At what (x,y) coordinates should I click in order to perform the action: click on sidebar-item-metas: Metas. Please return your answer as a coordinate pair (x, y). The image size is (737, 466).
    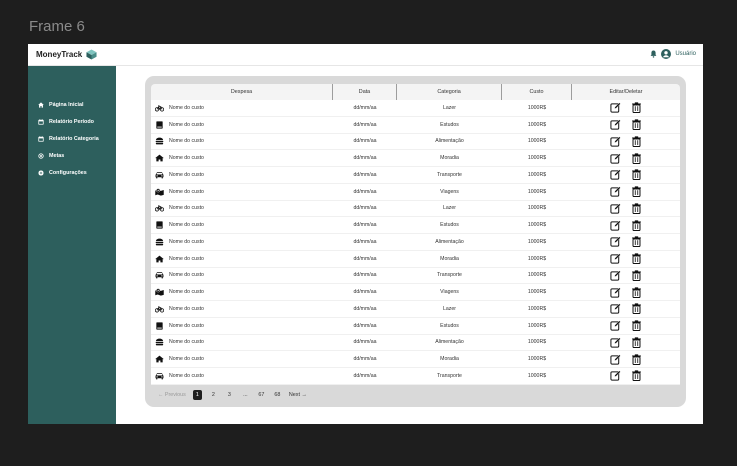
    Looking at the image, I should click on (72, 155).